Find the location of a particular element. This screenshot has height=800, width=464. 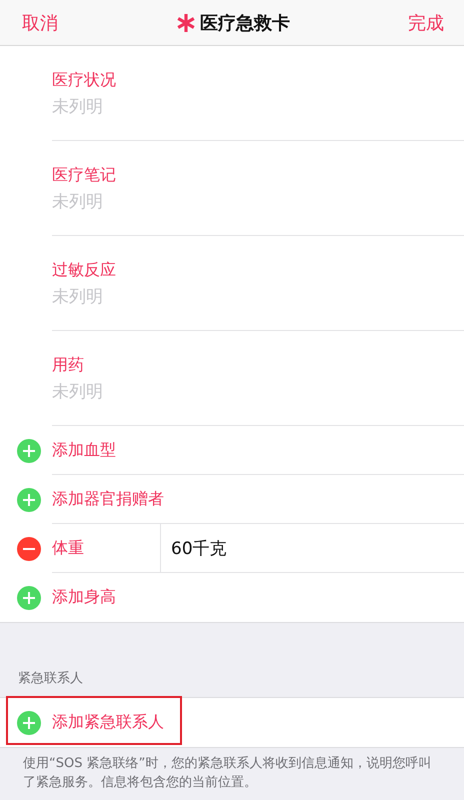

field-label: 医疗笔记 is located at coordinates (84, 175).